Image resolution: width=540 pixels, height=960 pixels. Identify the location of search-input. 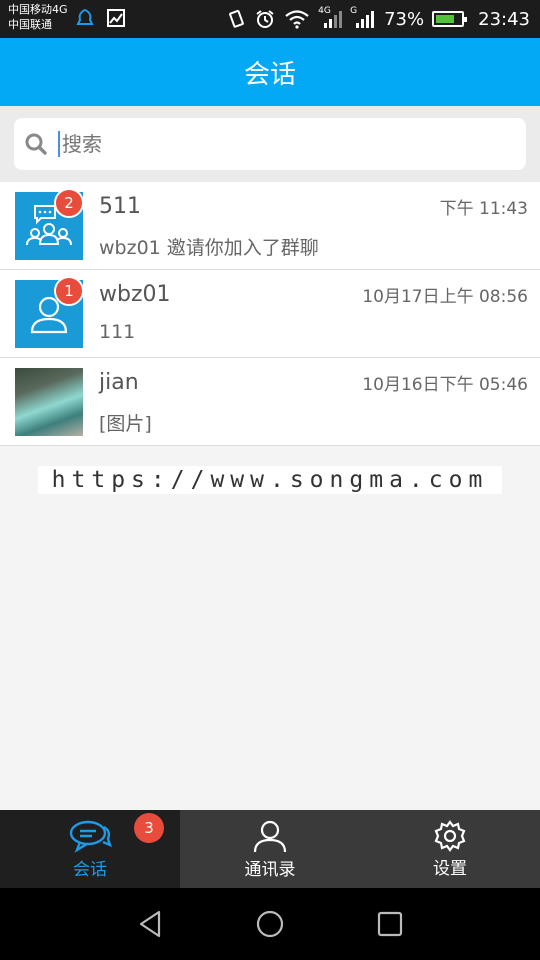
(272, 144).